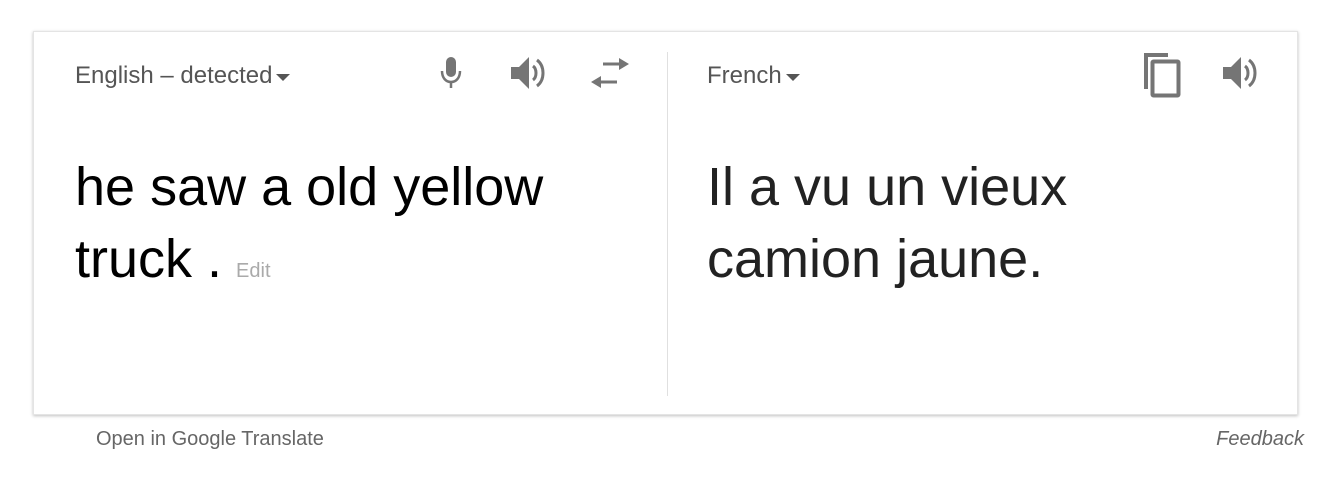 Image resolution: width=1336 pixels, height=490 pixels. What do you see at coordinates (174, 75) in the screenshot?
I see `source-language-label: English – detected` at bounding box center [174, 75].